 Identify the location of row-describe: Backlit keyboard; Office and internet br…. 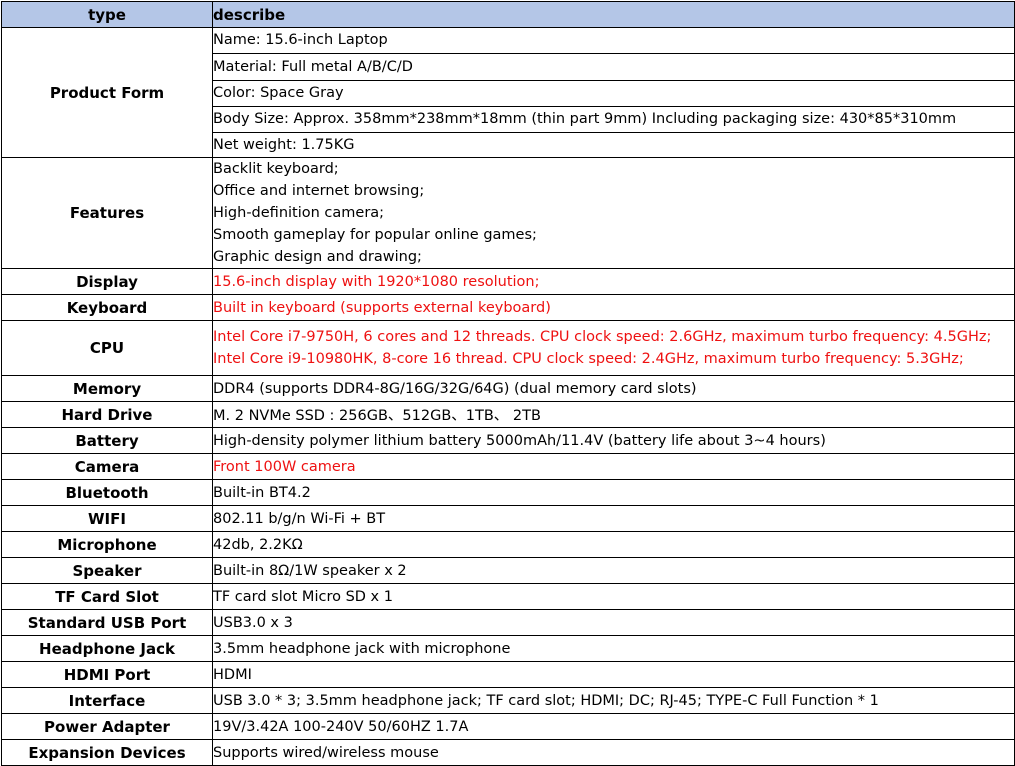
(613, 213).